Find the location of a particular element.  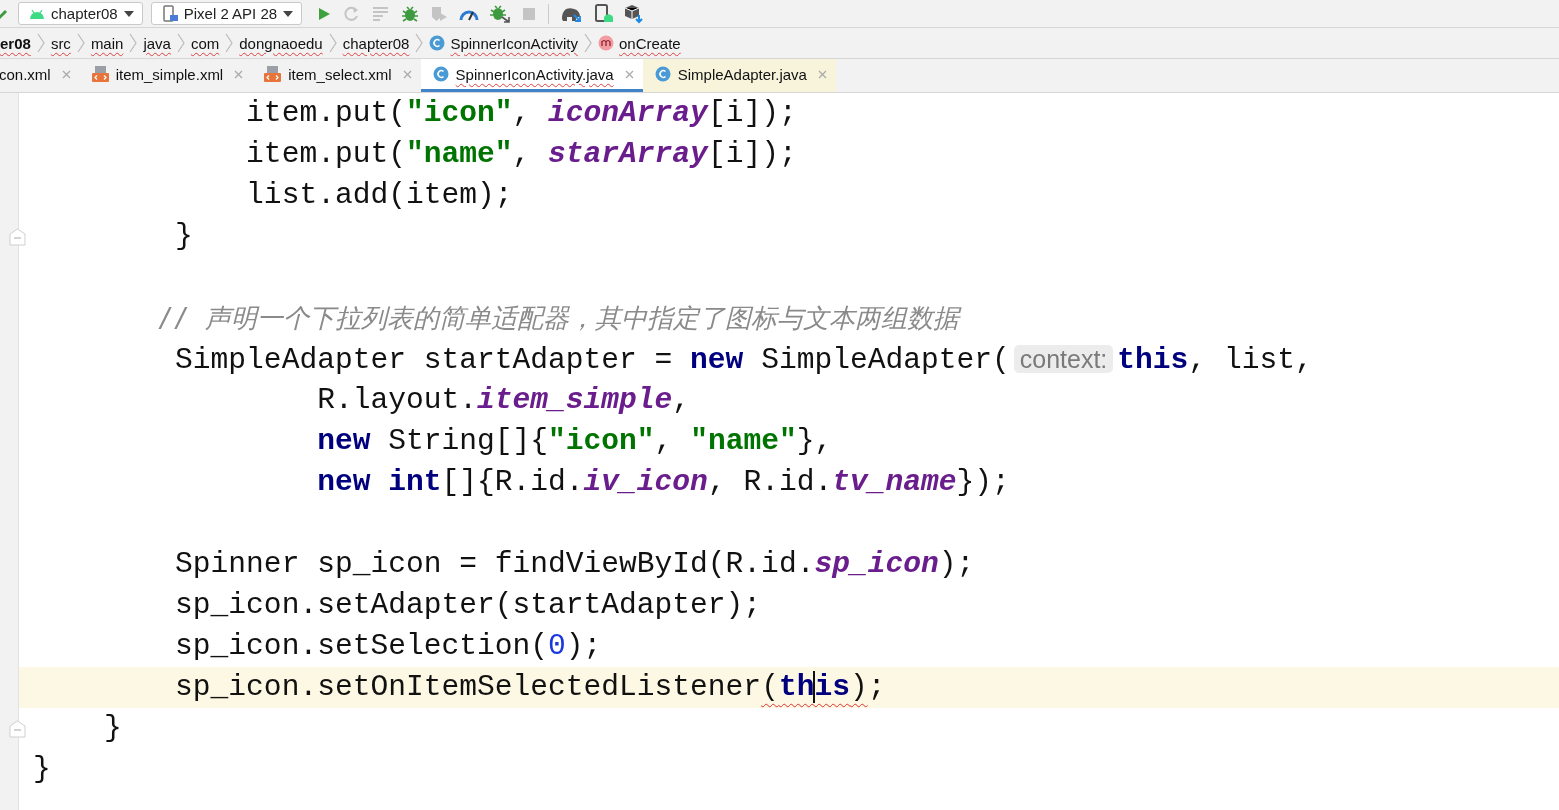

package-icon is located at coordinates (634, 13).